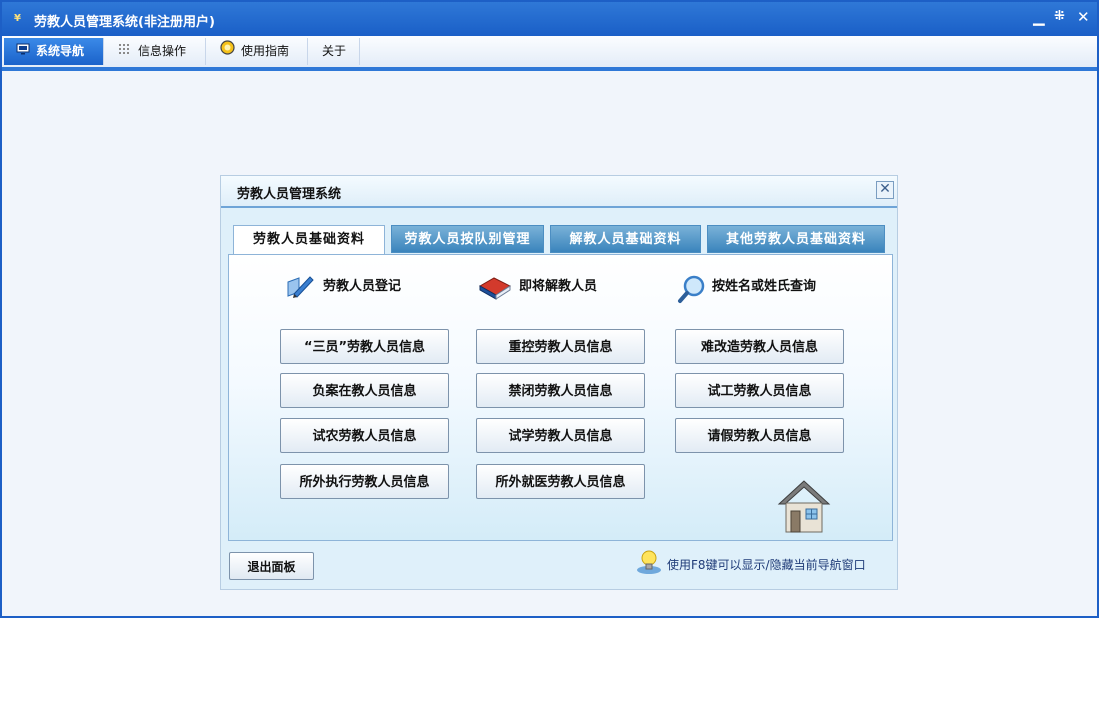  What do you see at coordinates (300, 287) in the screenshot?
I see `edit-pen-icon` at bounding box center [300, 287].